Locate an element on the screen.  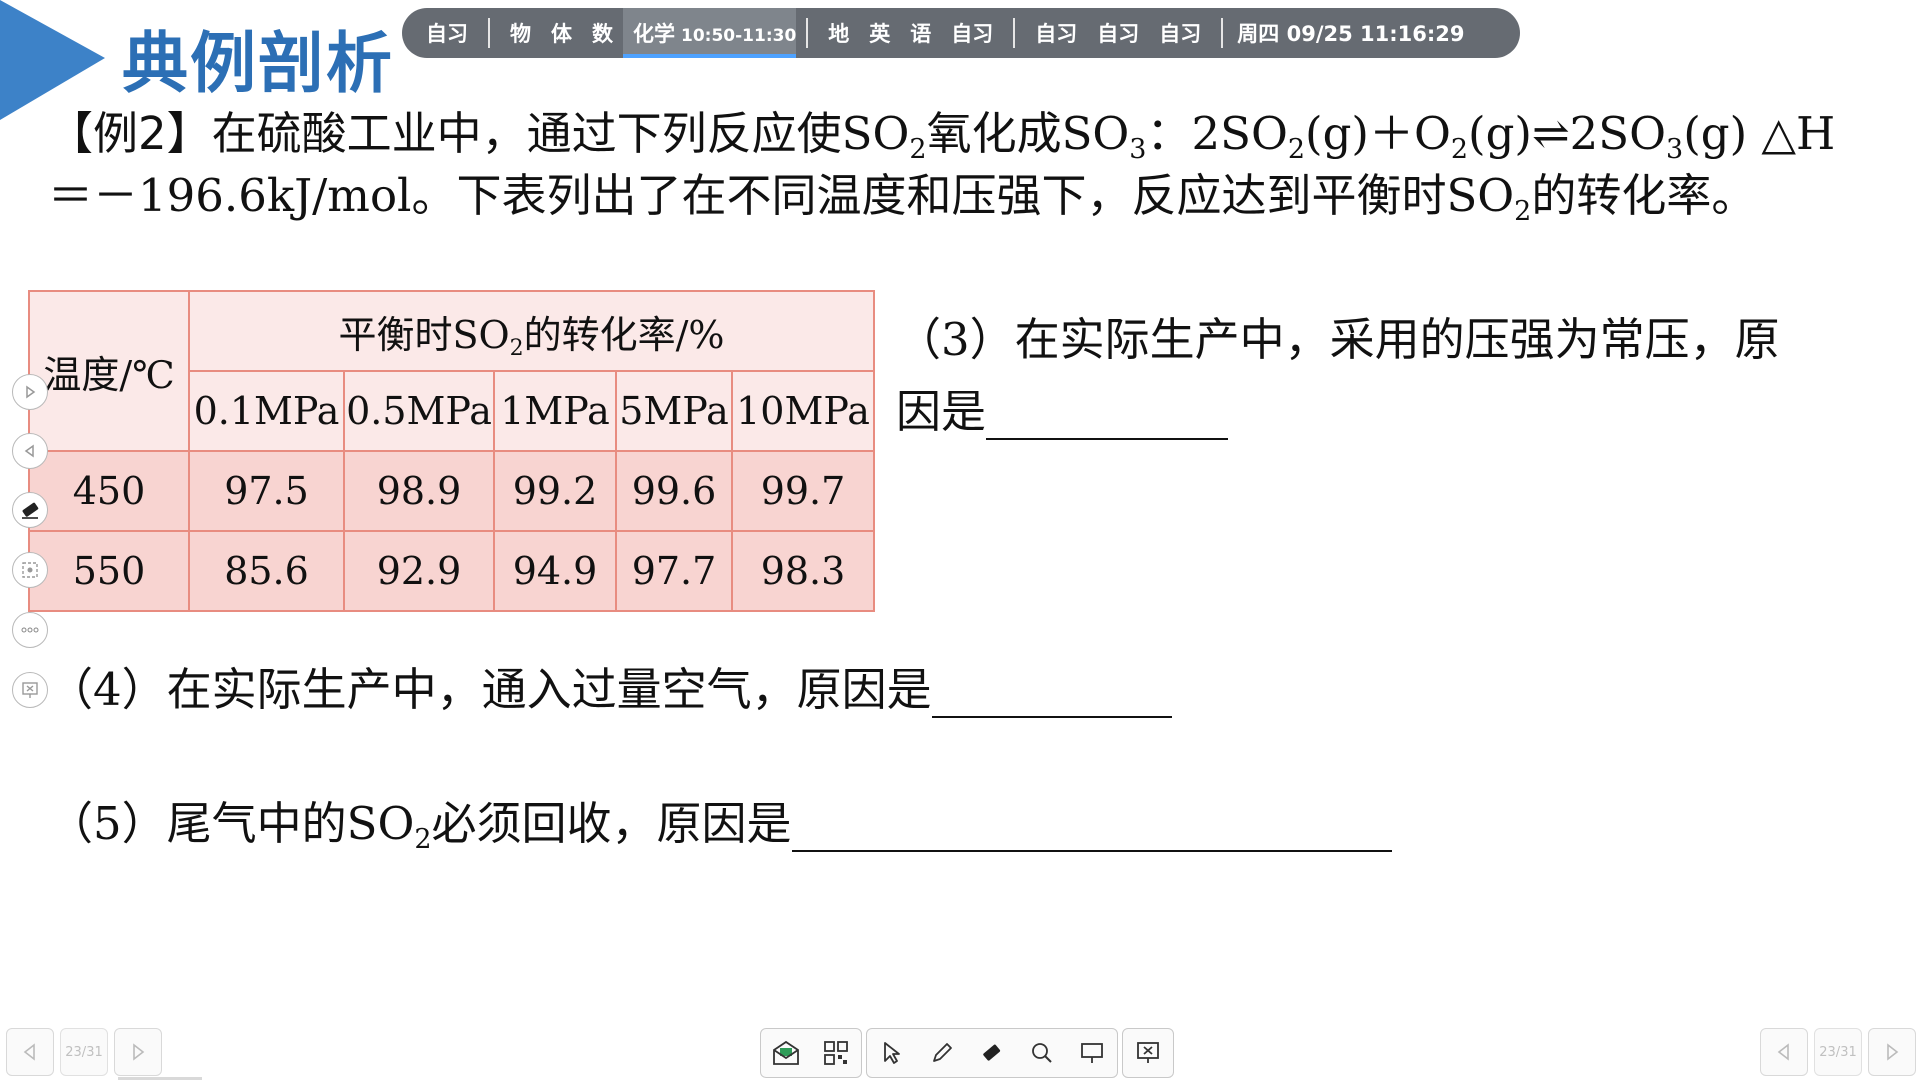
temperature-header: 温度/℃ is located at coordinates (109, 371).